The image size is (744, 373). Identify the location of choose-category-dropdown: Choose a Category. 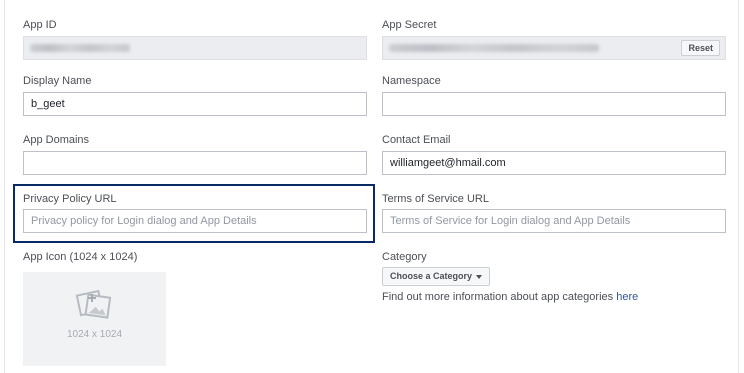
(436, 276).